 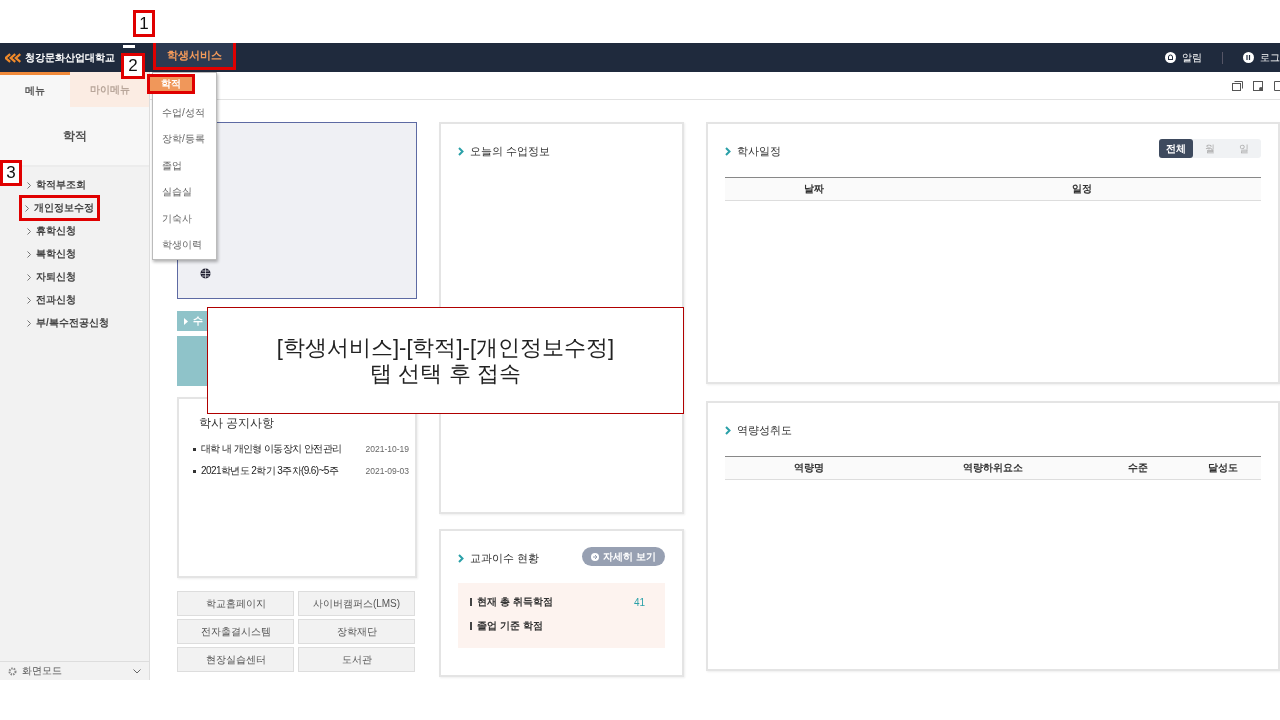 I want to click on card-title: 학사 공지사항, so click(x=237, y=423).